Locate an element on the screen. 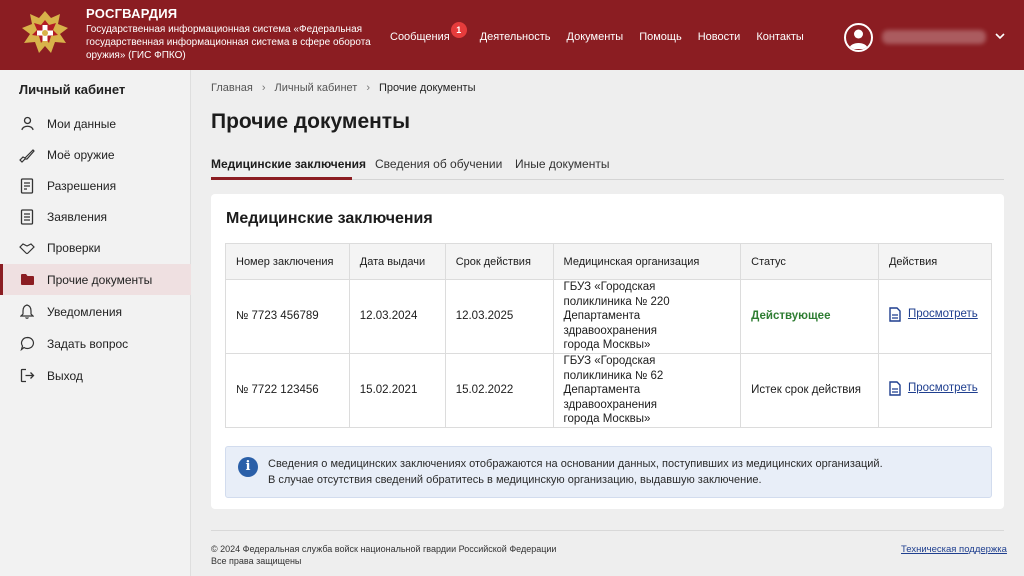  issue-date: 15.02.2021 is located at coordinates (397, 390).